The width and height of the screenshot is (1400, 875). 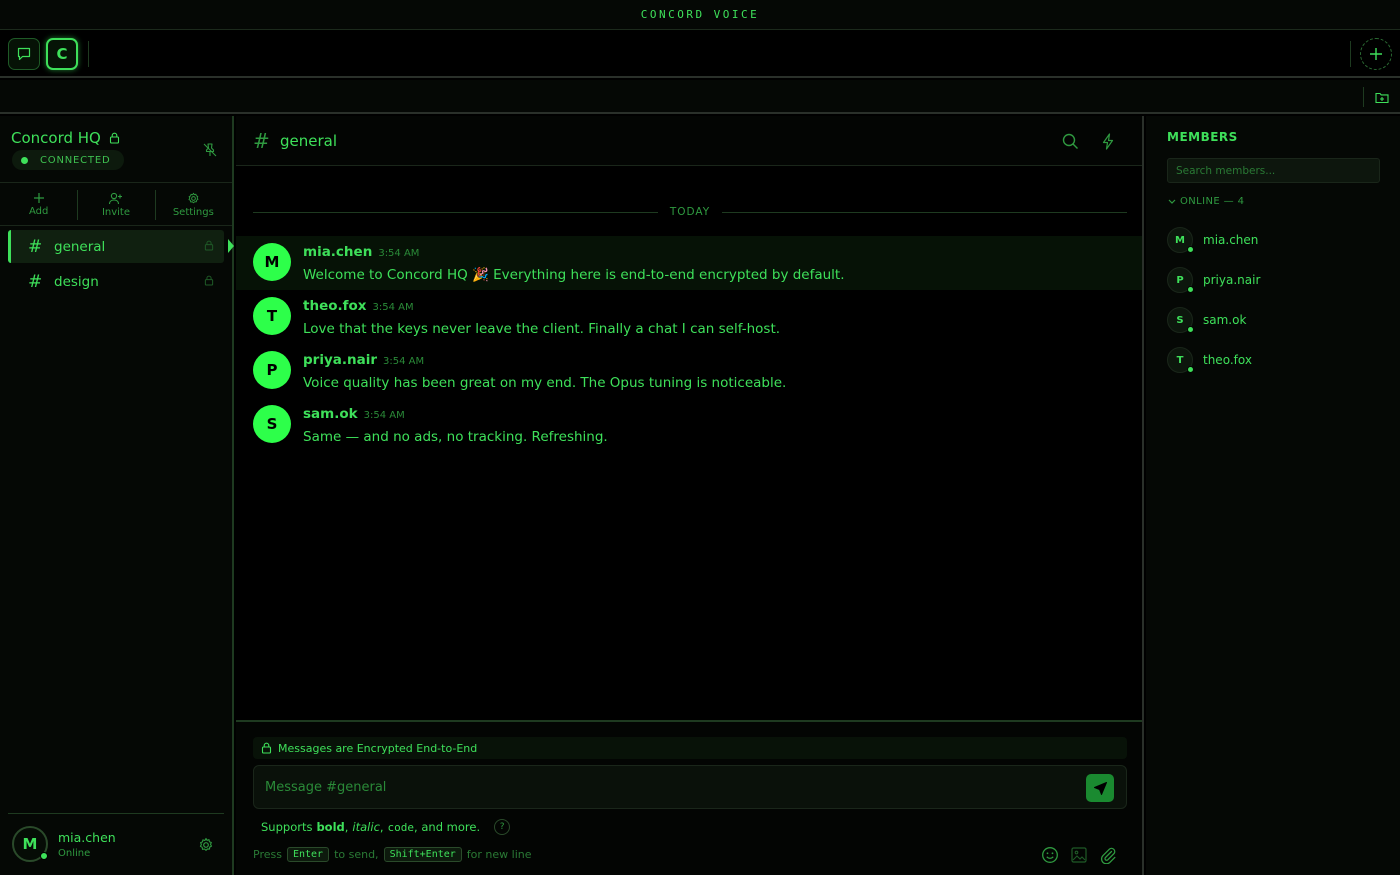 What do you see at coordinates (1231, 240) in the screenshot?
I see `member-name: mia.chen` at bounding box center [1231, 240].